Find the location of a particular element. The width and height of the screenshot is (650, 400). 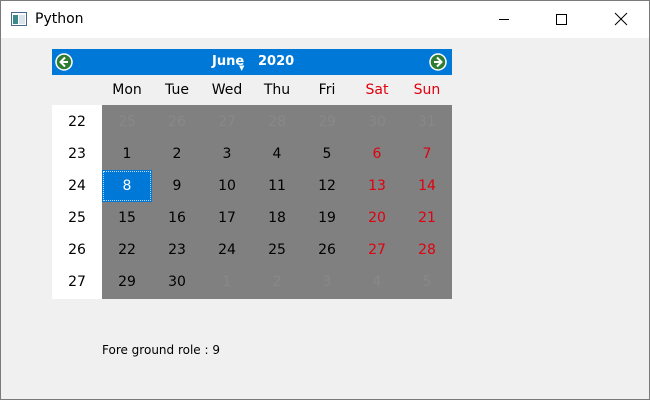

day-cell: 17 is located at coordinates (227, 218).